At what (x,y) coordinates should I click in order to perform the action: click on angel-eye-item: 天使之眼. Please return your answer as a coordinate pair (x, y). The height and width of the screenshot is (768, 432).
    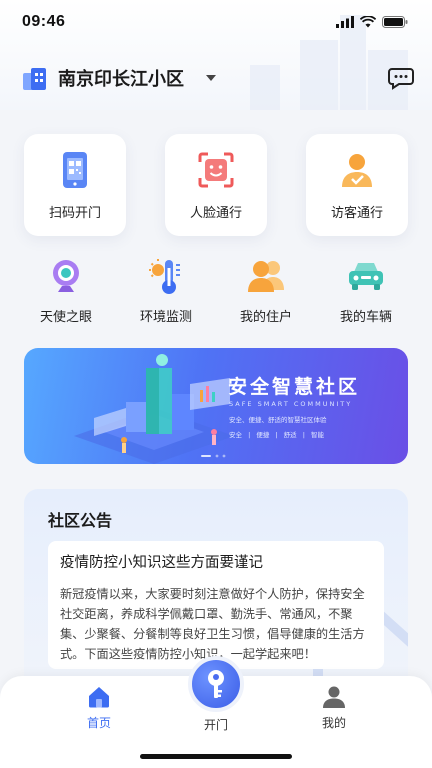
    Looking at the image, I should click on (66, 290).